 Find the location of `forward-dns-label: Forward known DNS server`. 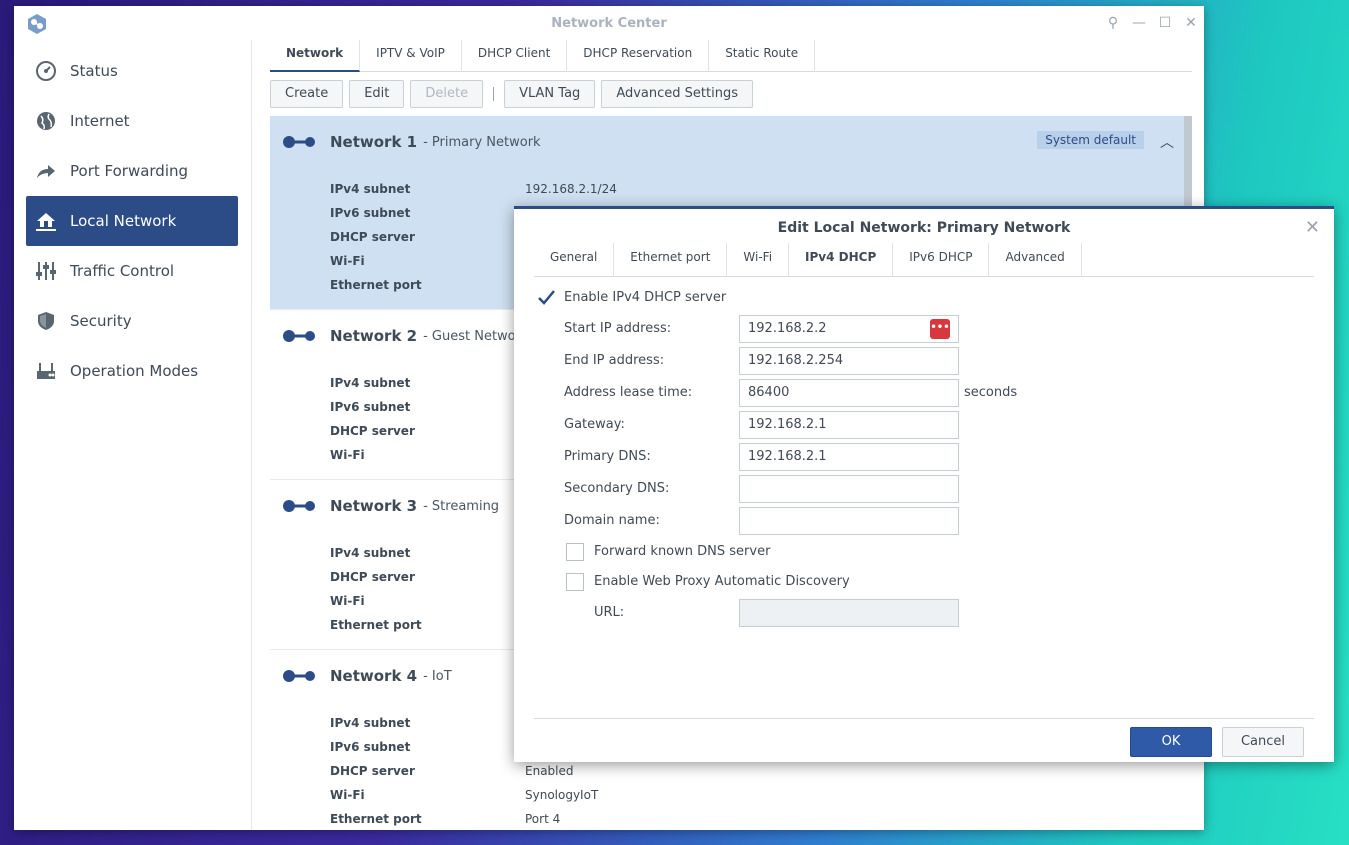

forward-dns-label: Forward known DNS server is located at coordinates (682, 551).